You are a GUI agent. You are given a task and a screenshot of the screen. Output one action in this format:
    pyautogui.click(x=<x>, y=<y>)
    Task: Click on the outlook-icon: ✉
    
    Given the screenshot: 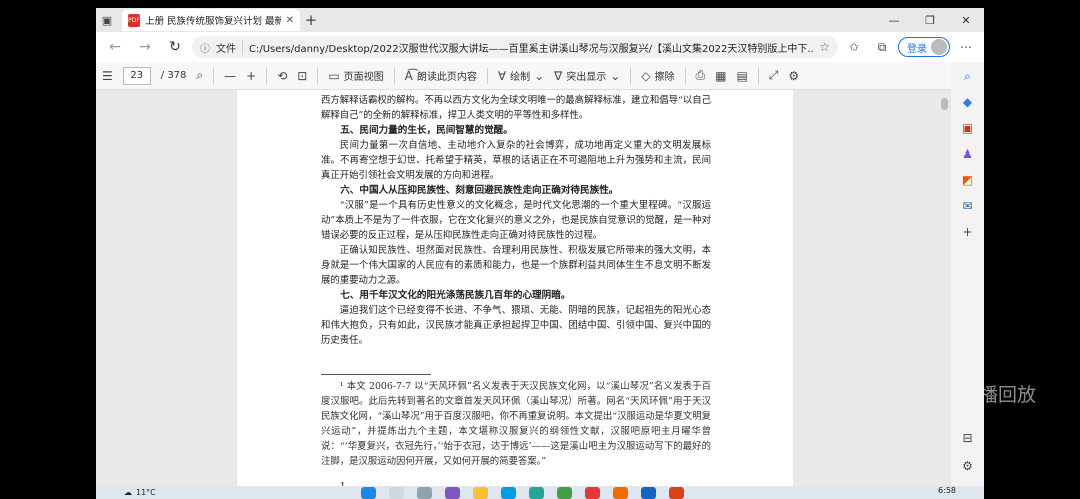 What is the action you would take?
    pyautogui.click(x=968, y=206)
    